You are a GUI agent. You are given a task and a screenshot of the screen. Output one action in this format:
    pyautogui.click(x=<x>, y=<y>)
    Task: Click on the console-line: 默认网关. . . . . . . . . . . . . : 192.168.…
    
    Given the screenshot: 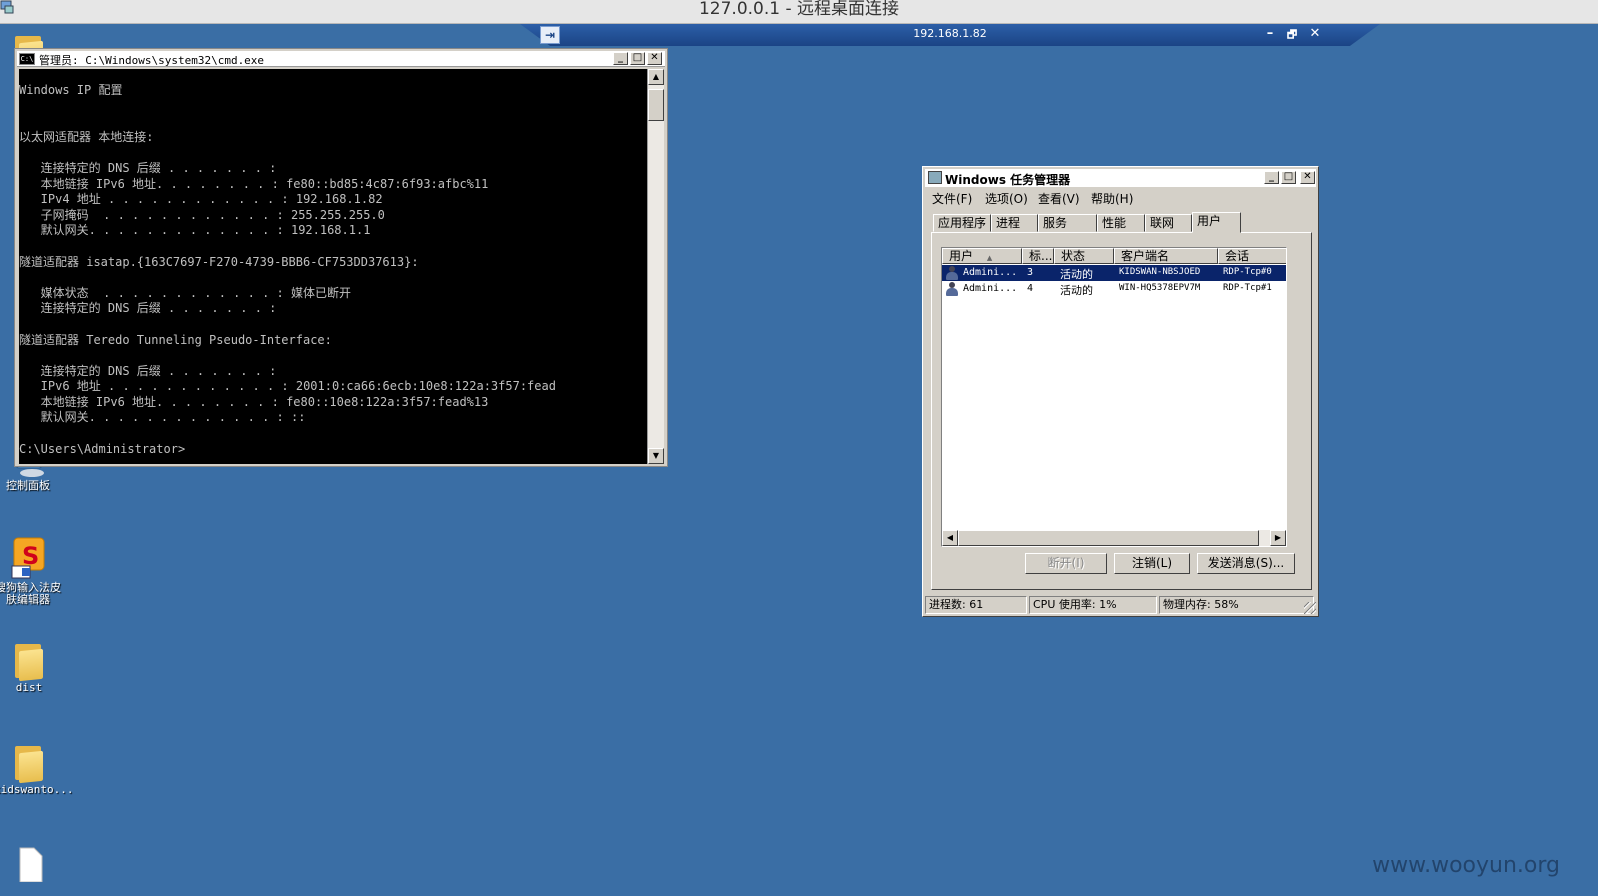 What is the action you would take?
    pyautogui.click(x=195, y=230)
    